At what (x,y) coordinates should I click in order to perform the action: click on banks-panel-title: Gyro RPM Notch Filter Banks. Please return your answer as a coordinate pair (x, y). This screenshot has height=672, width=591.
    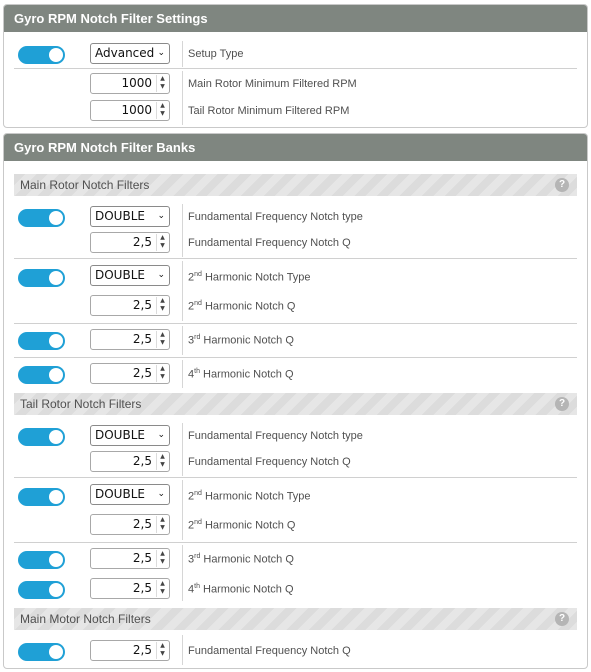
    Looking at the image, I should click on (295, 147).